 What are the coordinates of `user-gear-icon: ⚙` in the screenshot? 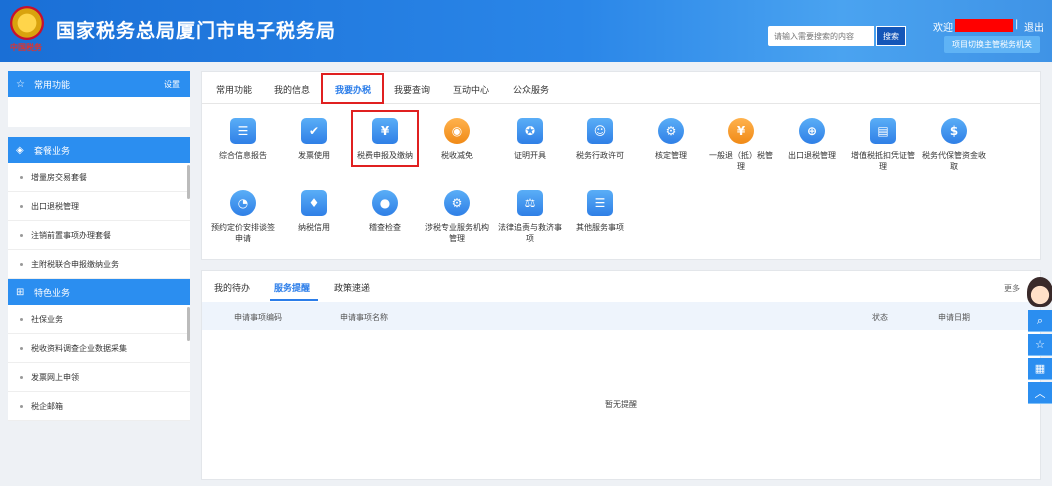 It's located at (671, 131).